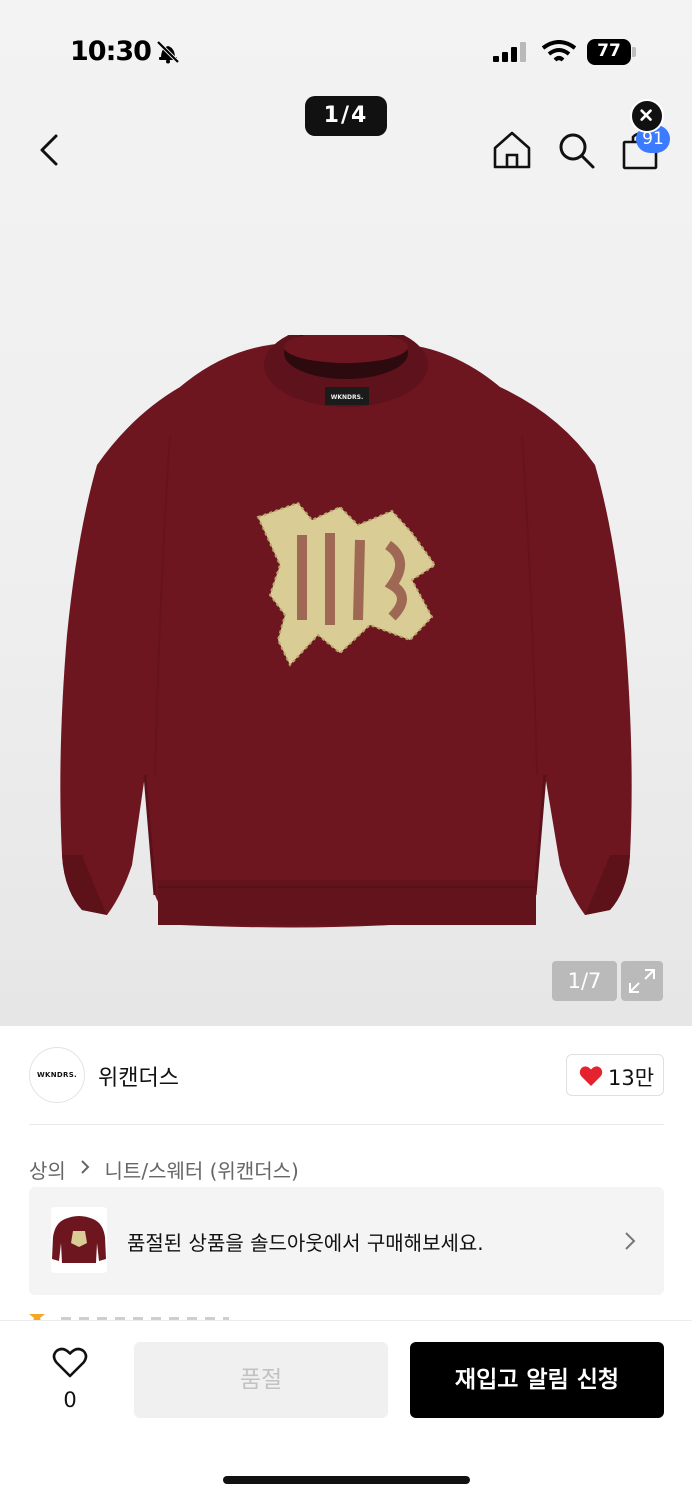 The image size is (692, 1500). I want to click on wishlist-count: 0, so click(70, 1400).